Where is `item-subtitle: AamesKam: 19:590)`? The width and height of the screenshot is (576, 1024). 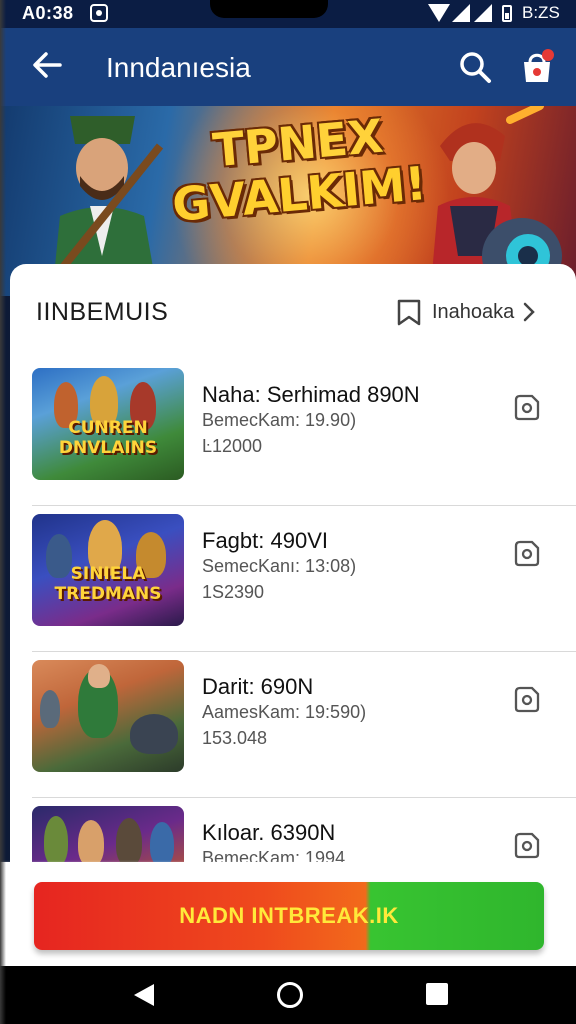
item-subtitle: AamesKam: 19:590) is located at coordinates (284, 712).